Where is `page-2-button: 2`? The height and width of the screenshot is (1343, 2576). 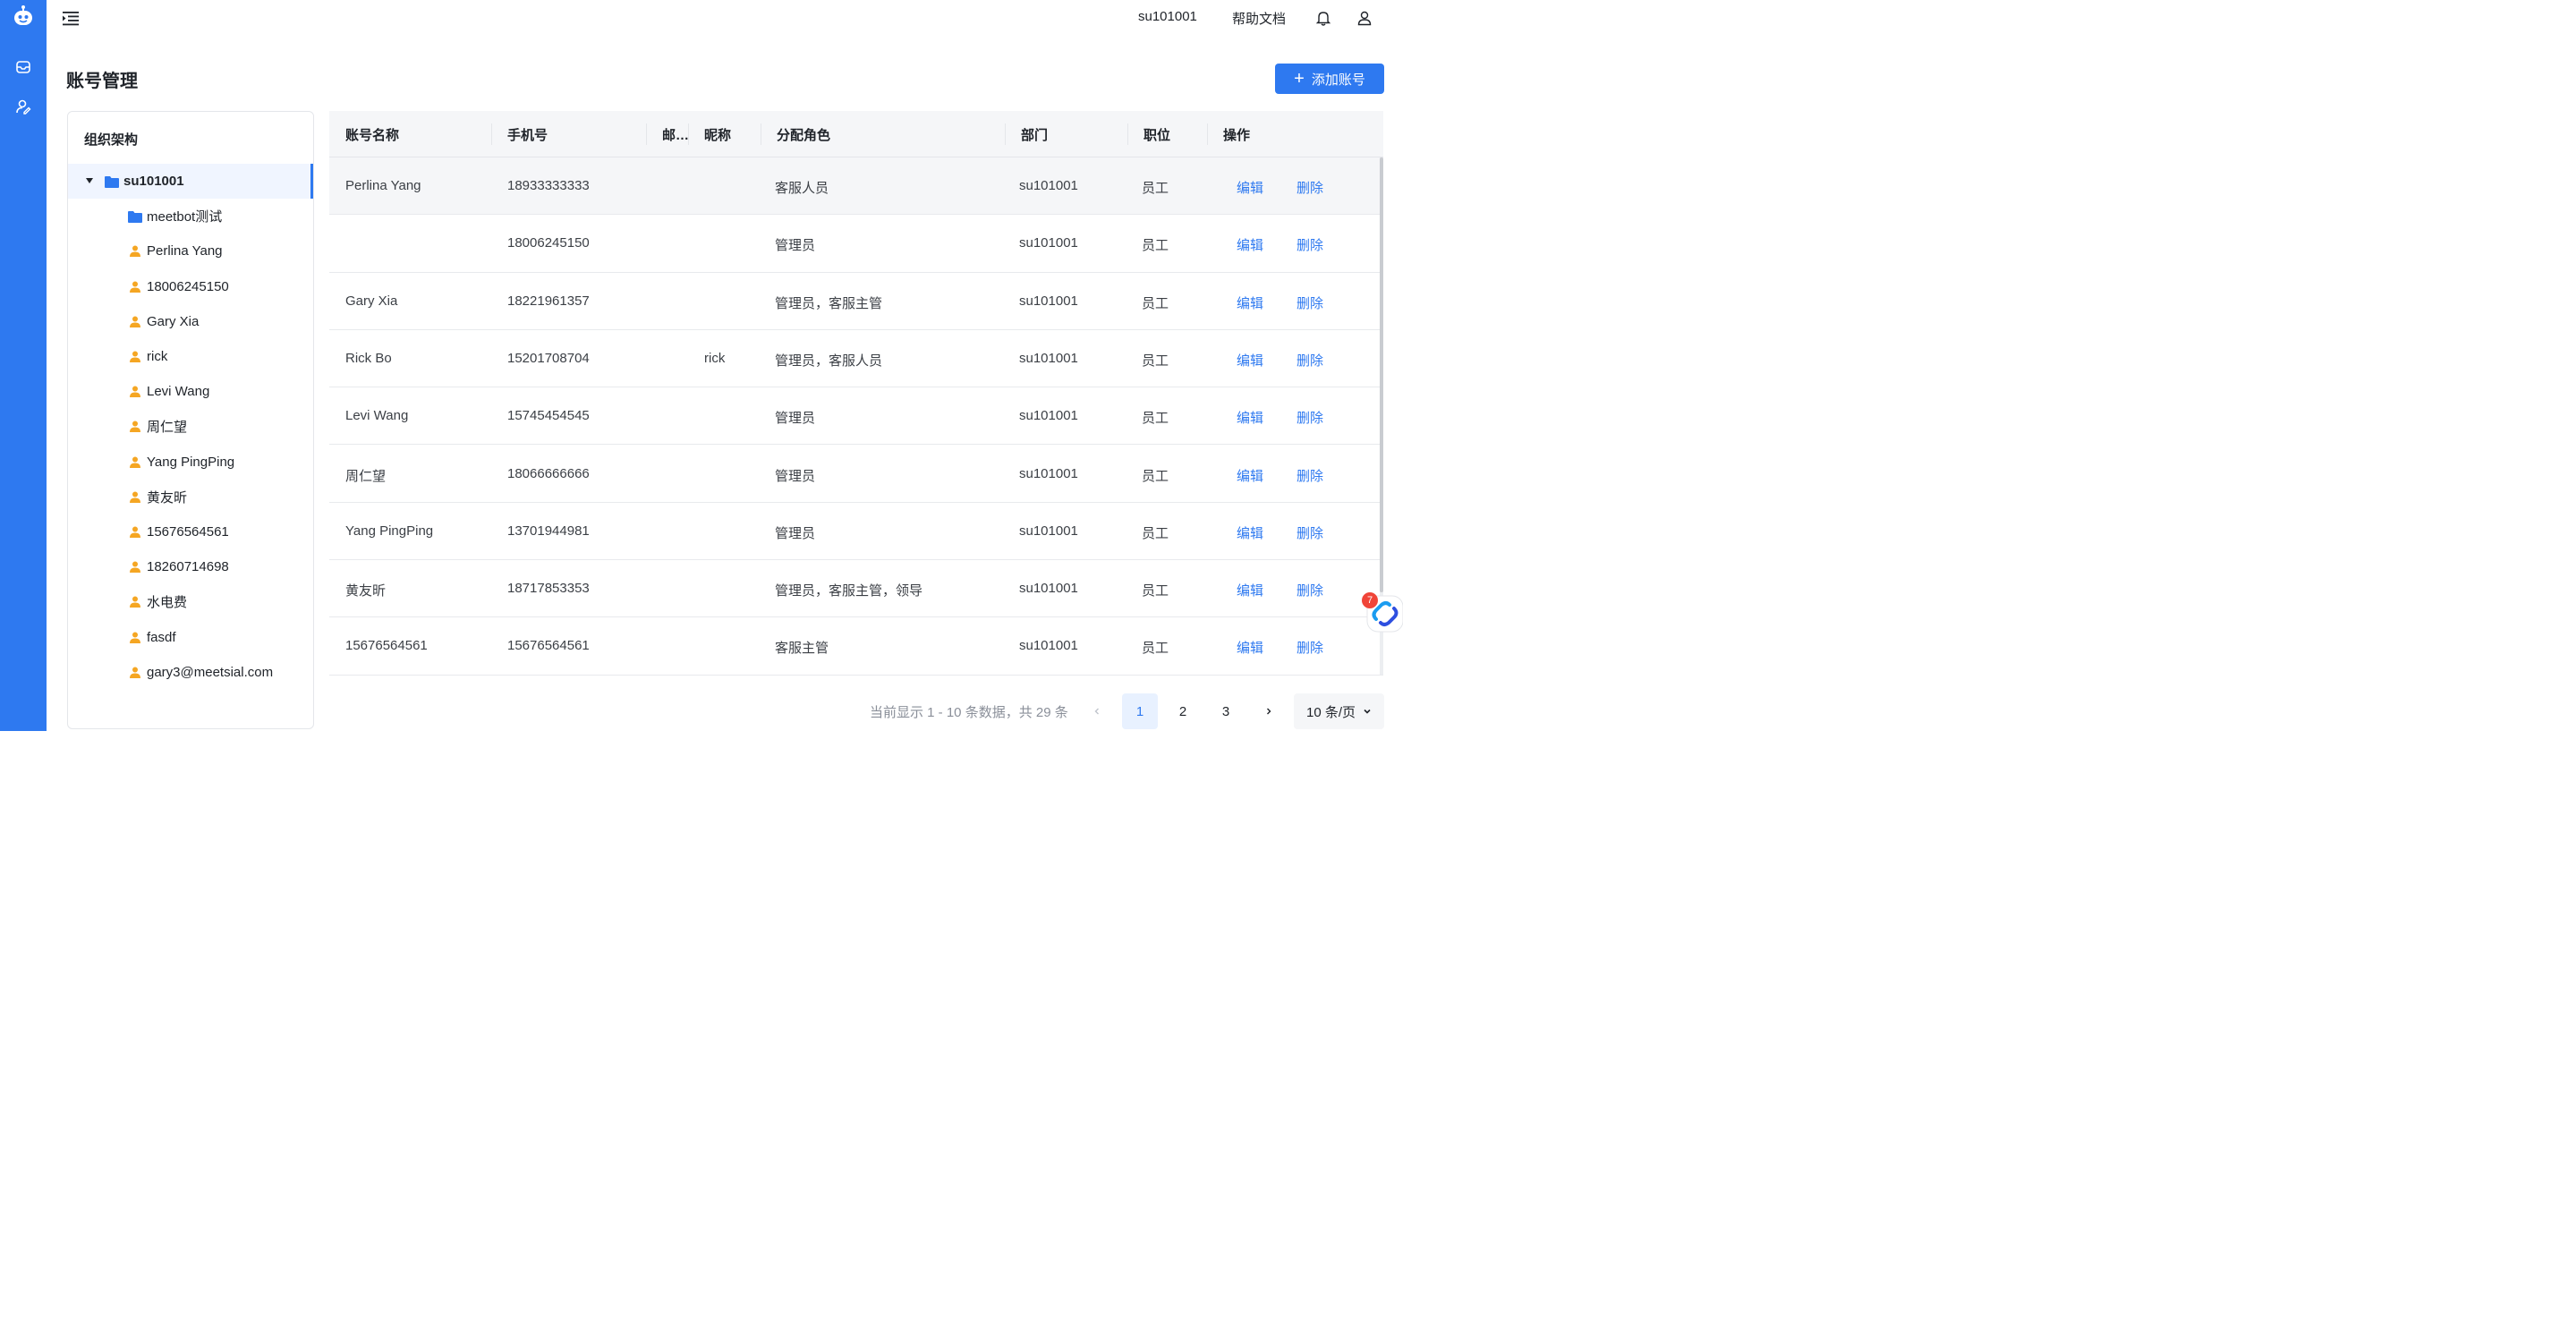
page-2-button: 2 is located at coordinates (1183, 711).